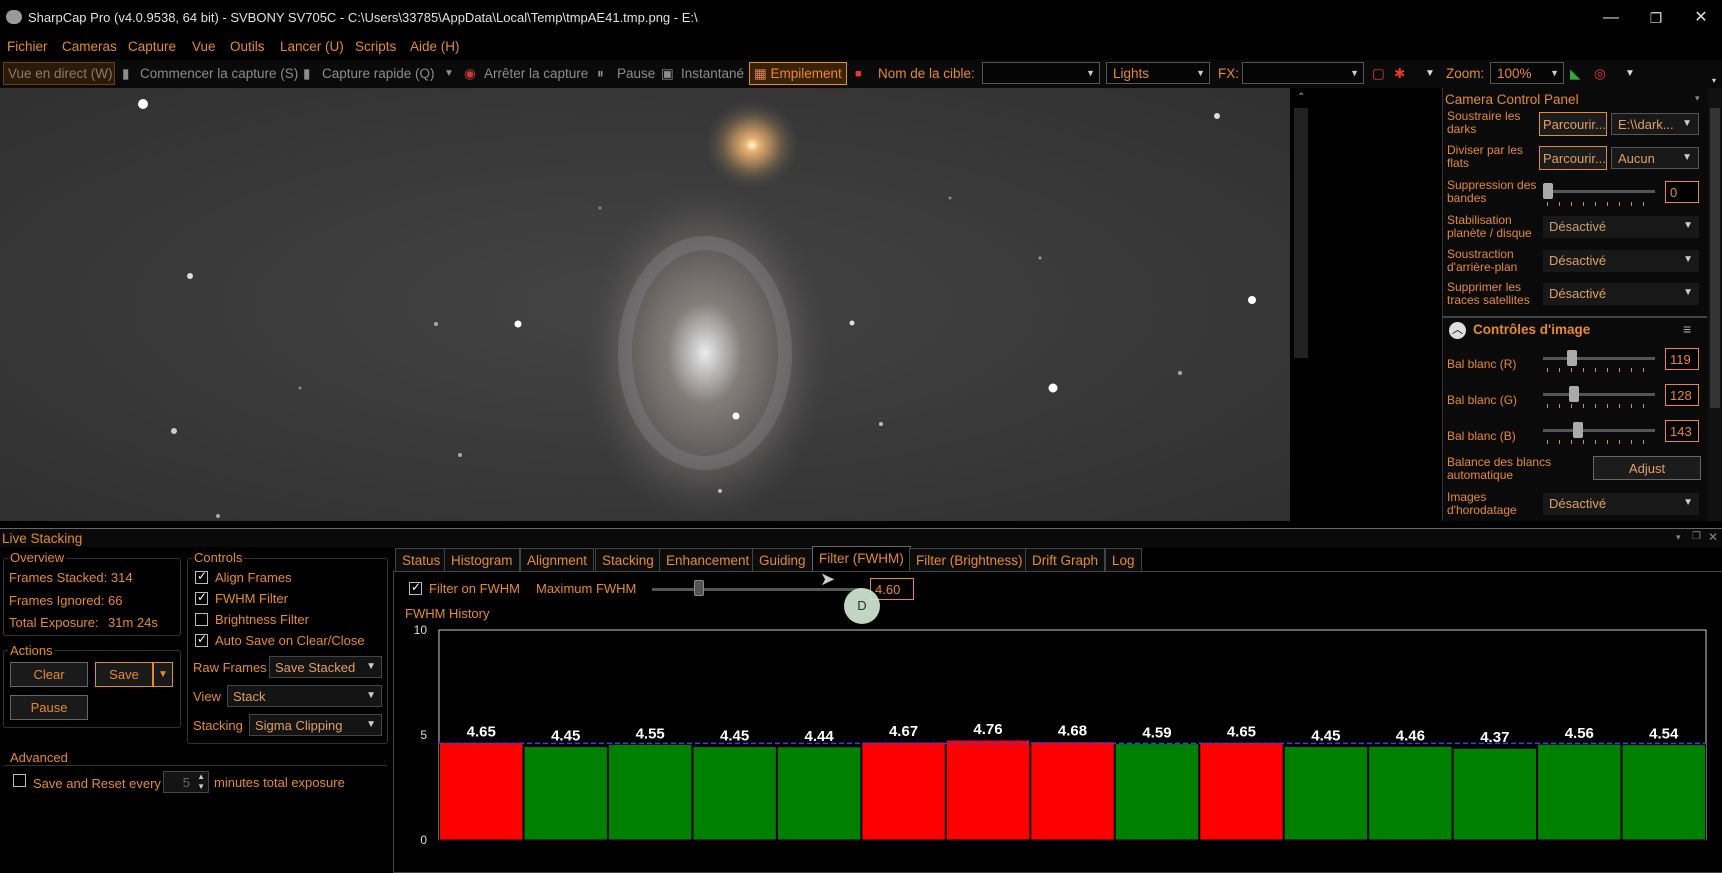 The height and width of the screenshot is (873, 1722). What do you see at coordinates (19, 780) in the screenshot?
I see `save-reset-checkbox` at bounding box center [19, 780].